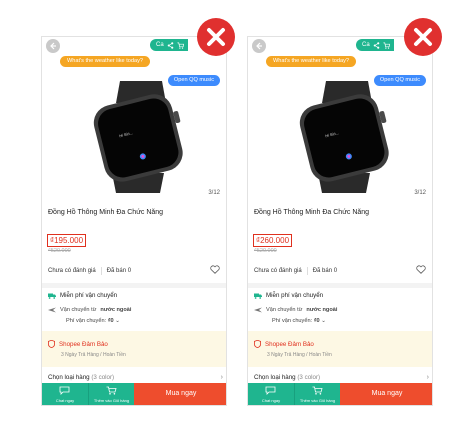 Image resolution: width=475 pixels, height=424 pixels. What do you see at coordinates (273, 240) in the screenshot?
I see `product-price: ₫260.000` at bounding box center [273, 240].